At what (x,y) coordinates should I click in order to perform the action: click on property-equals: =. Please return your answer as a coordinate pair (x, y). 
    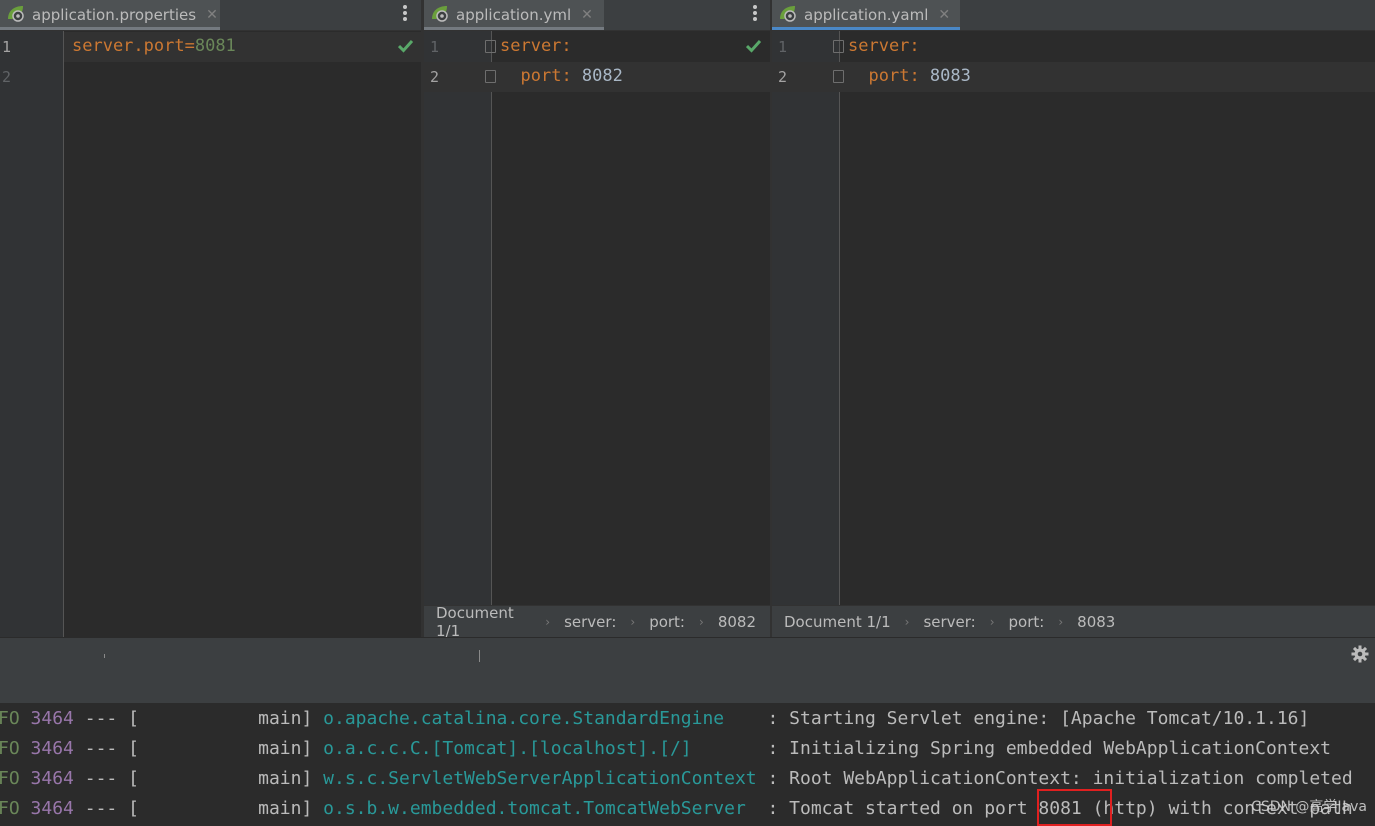
    Looking at the image, I should click on (189, 46).